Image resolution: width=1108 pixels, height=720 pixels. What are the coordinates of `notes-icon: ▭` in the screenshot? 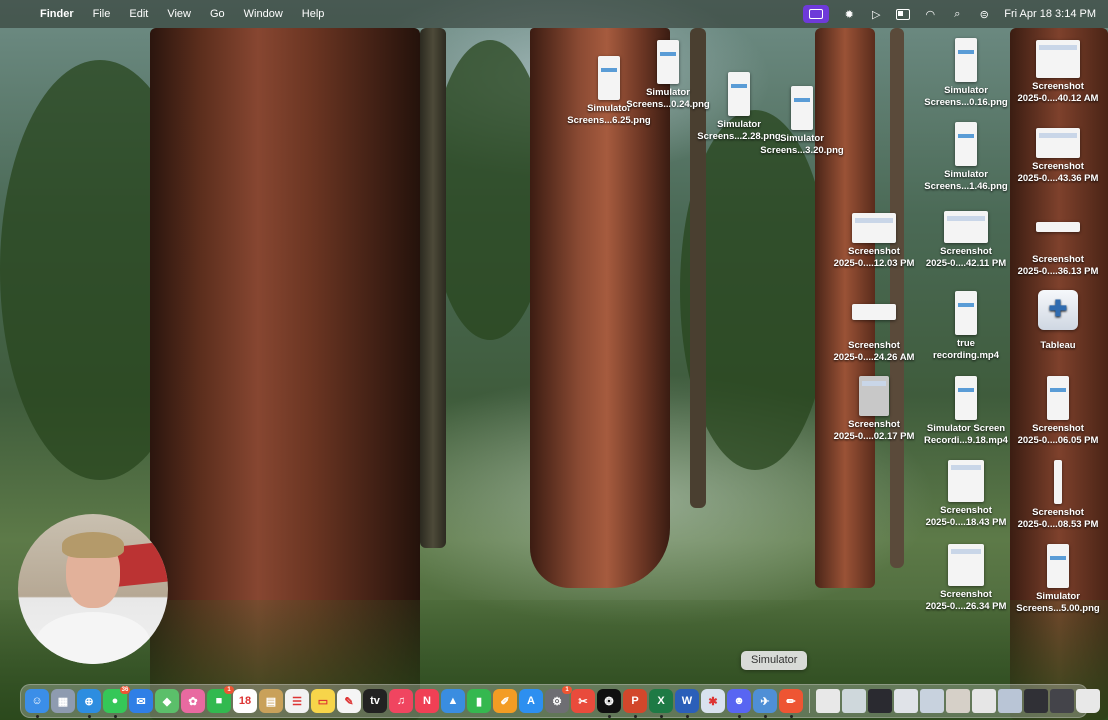 It's located at (323, 701).